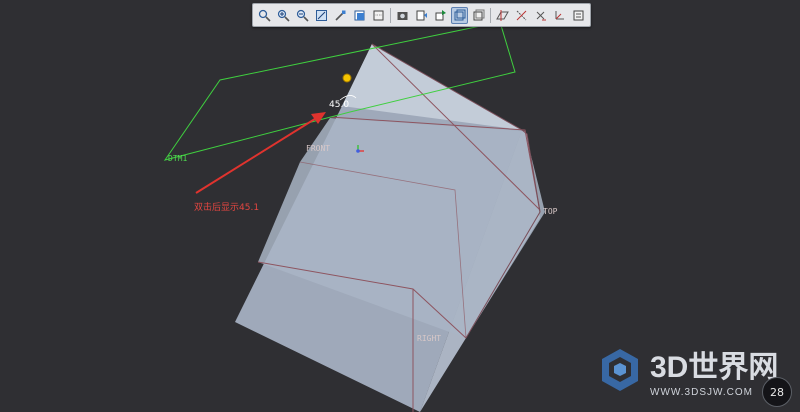  Describe the element at coordinates (701, 392) in the screenshot. I see `watermark-url: WWW.3DSJW.COM` at that location.